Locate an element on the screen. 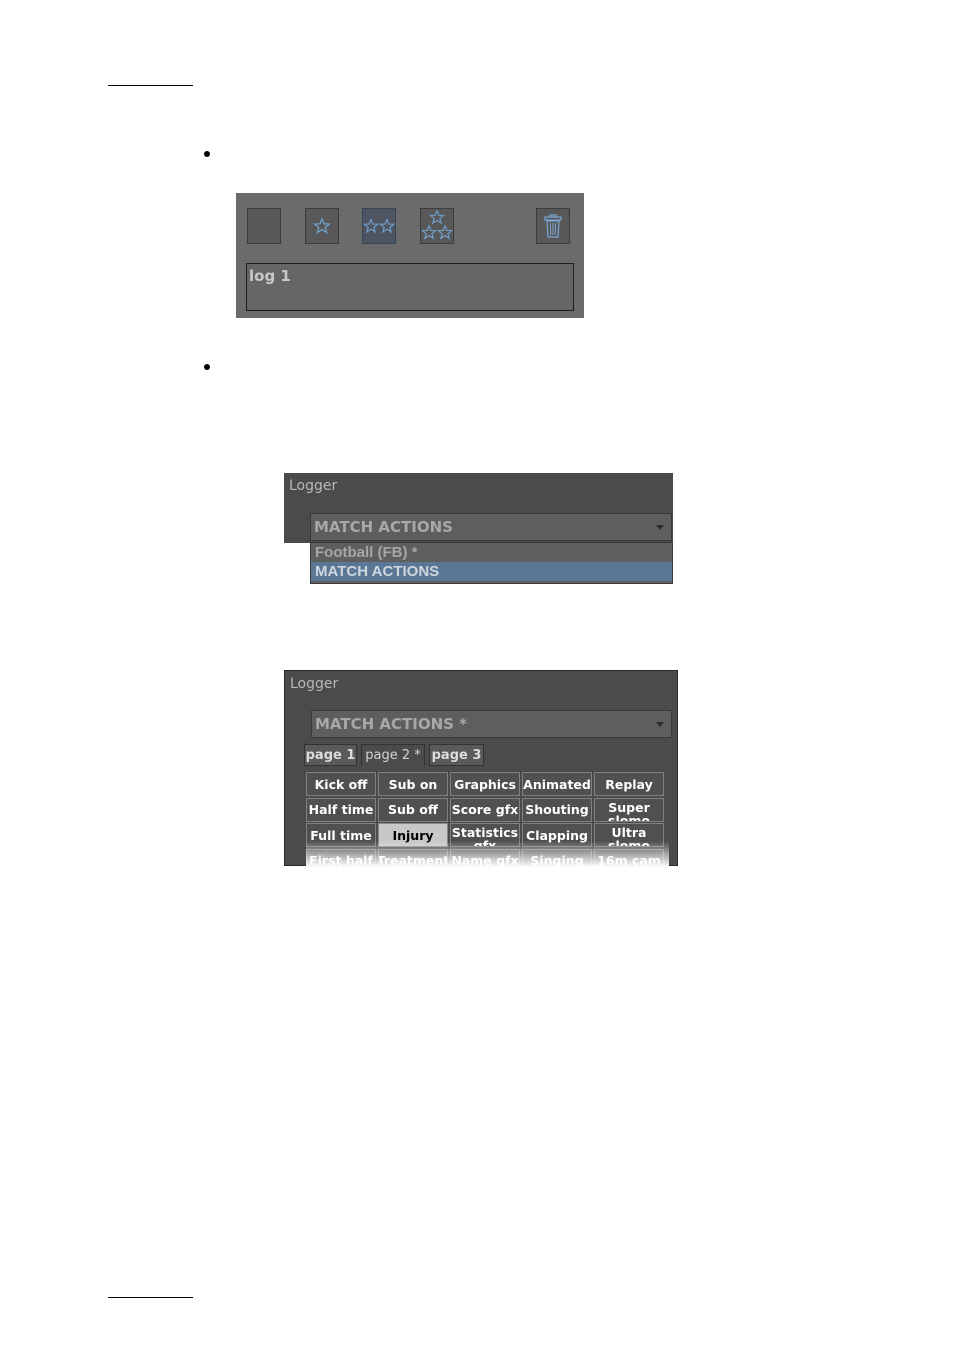  trash-icon is located at coordinates (553, 226).